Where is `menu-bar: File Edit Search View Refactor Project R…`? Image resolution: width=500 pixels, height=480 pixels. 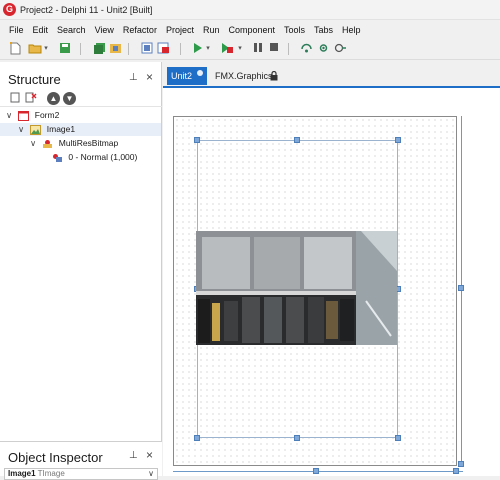 menu-bar: File Edit Search View Refactor Project R… is located at coordinates (250, 29).